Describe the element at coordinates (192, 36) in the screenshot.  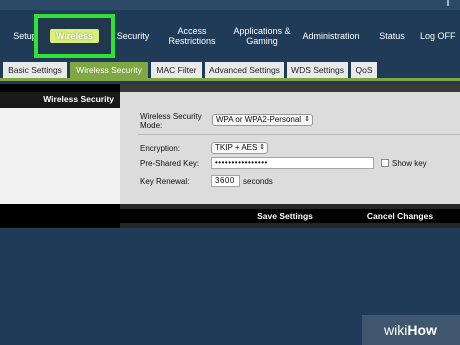
I see `nav-access-restrictions: Access Restrictions` at that location.